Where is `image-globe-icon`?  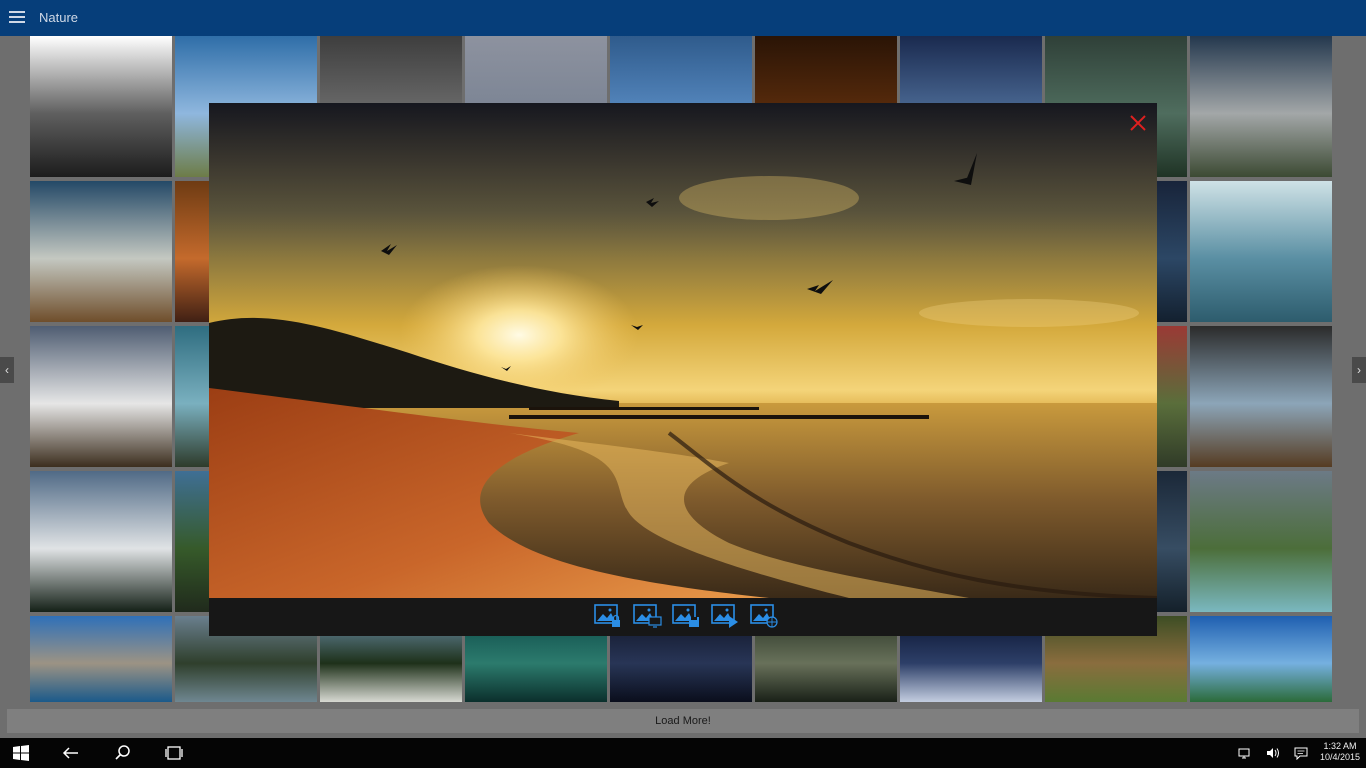
image-globe-icon is located at coordinates (764, 616).